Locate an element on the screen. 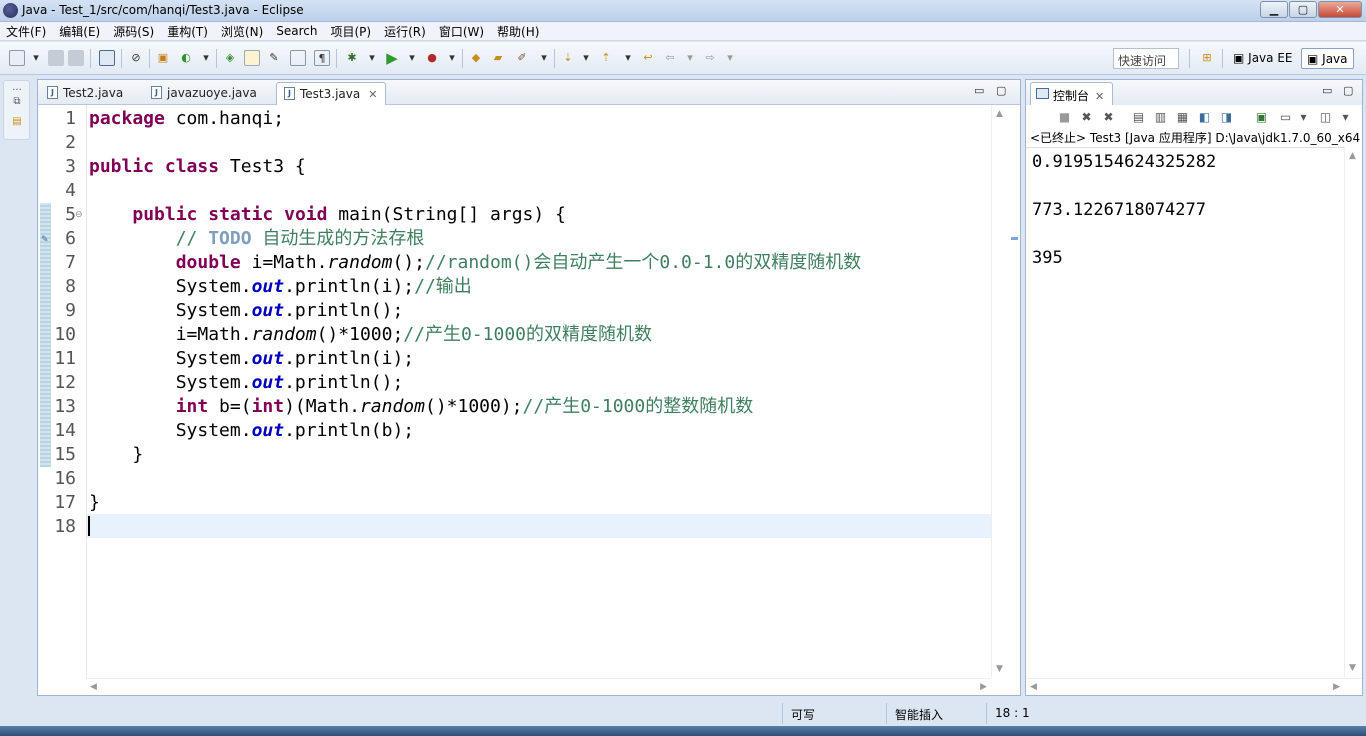  open-type-icon: ◈ is located at coordinates (230, 58).